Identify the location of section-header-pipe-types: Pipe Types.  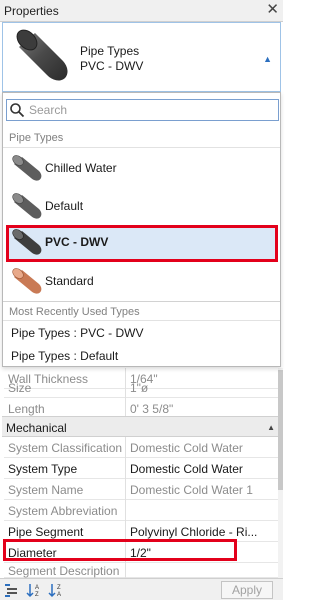
(141, 138).